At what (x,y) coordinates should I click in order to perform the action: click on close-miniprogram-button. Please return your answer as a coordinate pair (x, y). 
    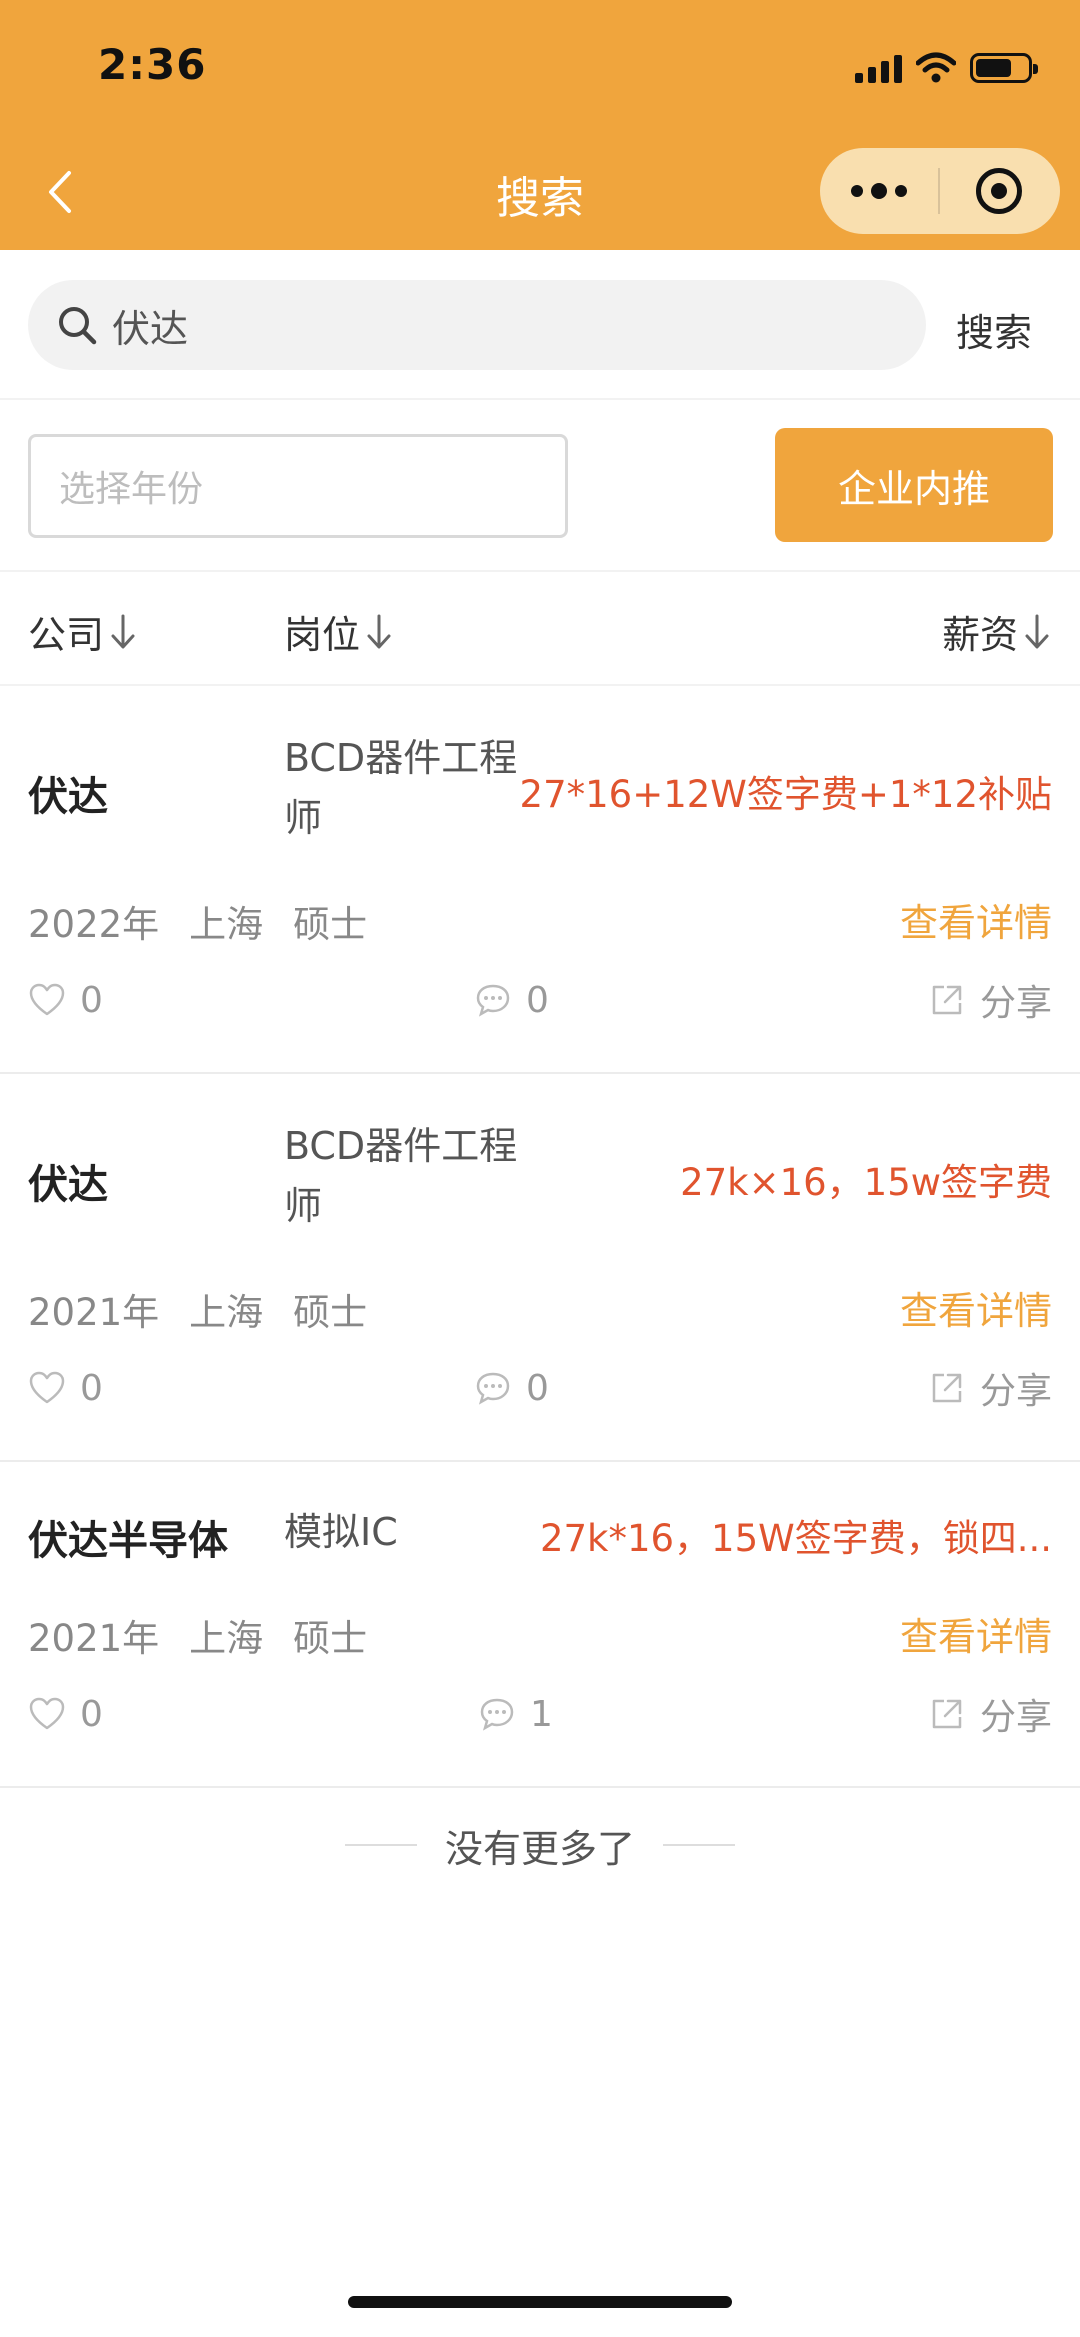
    Looking at the image, I should click on (999, 191).